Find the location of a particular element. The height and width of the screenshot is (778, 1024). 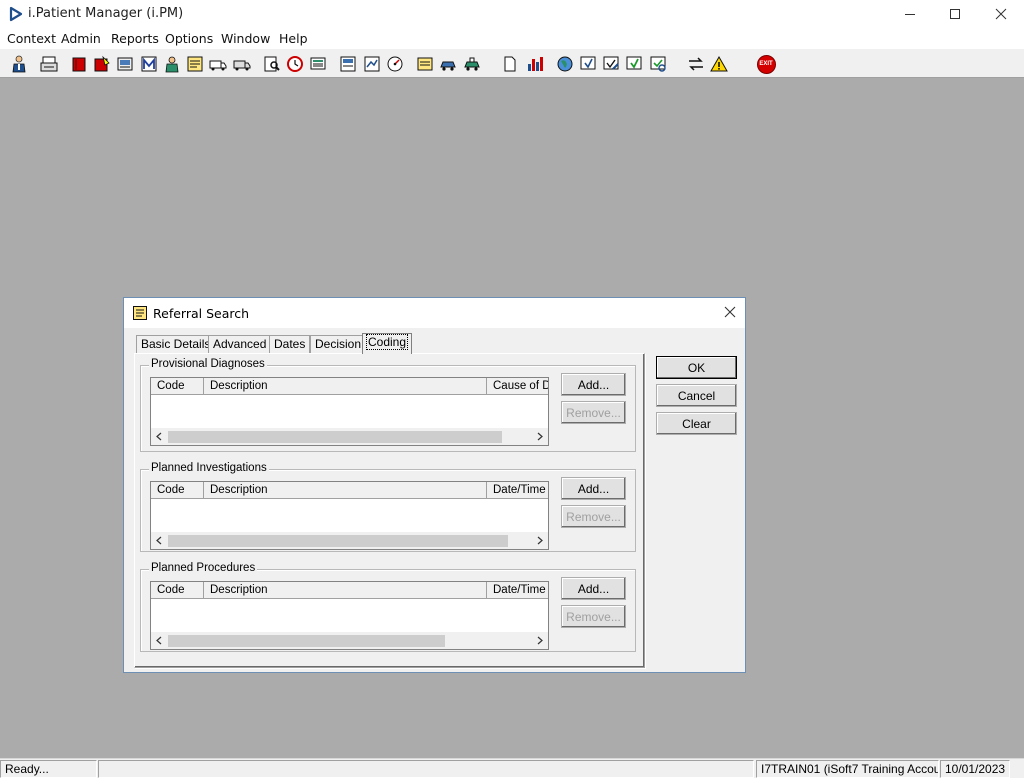

book-icon is located at coordinates (79, 64).